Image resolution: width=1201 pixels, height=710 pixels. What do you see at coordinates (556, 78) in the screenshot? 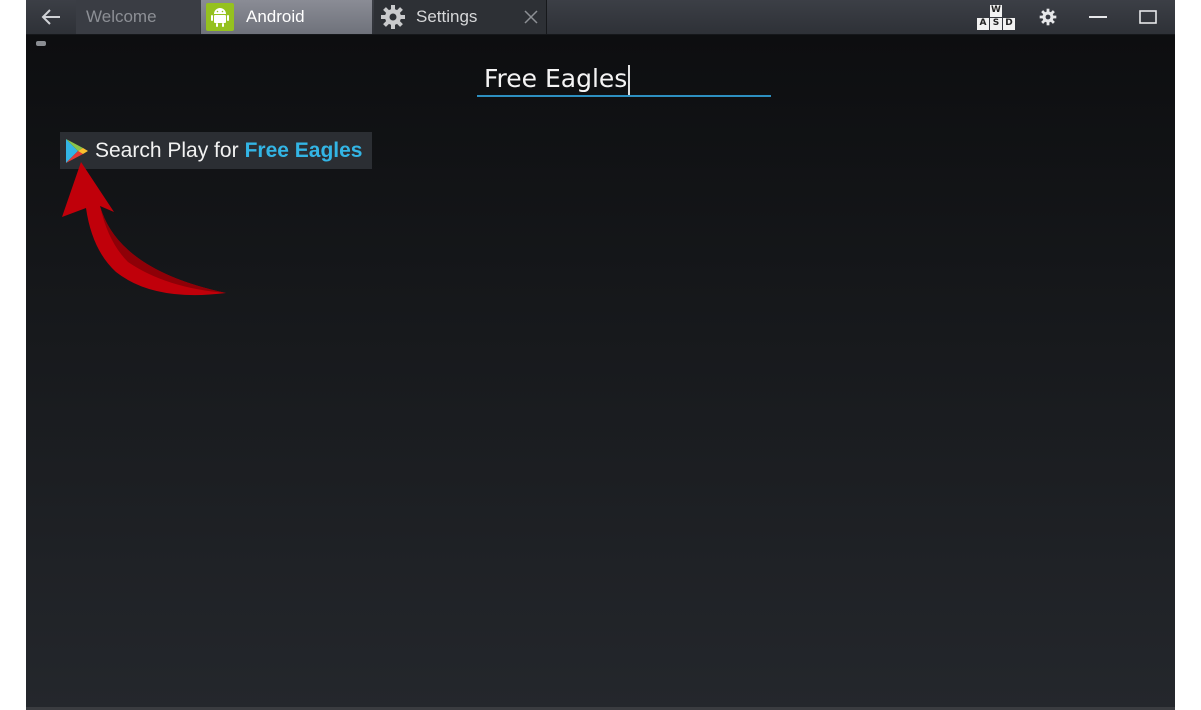
I see `search-input-value: Free Eagles` at bounding box center [556, 78].